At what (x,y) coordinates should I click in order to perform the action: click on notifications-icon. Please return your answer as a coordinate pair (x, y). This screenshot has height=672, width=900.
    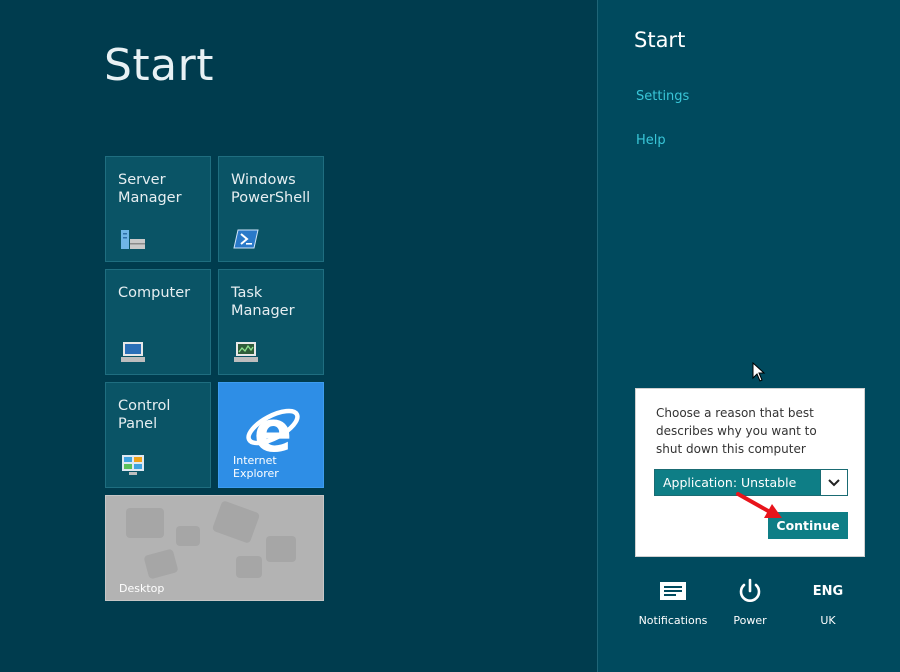
    Looking at the image, I should click on (673, 591).